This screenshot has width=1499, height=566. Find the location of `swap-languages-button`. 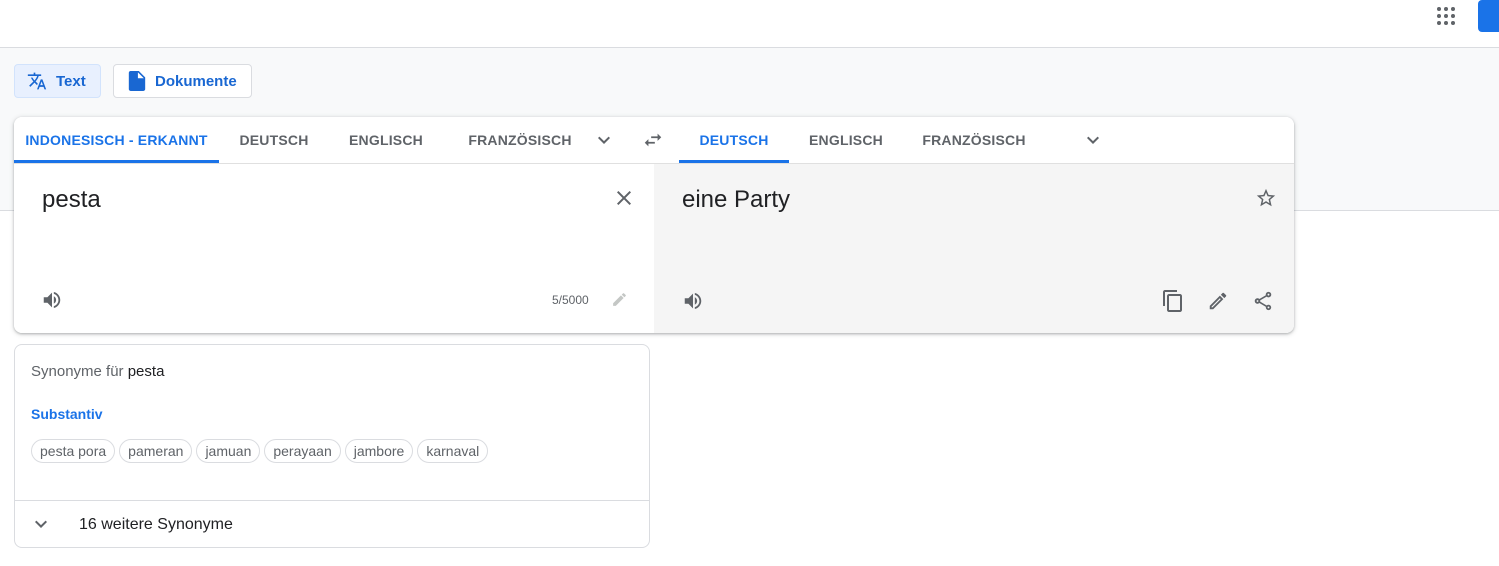

swap-languages-button is located at coordinates (653, 140).